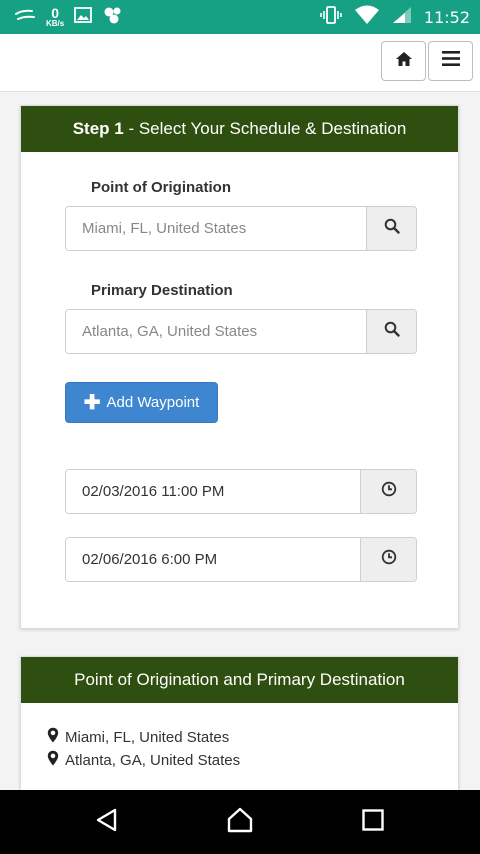  I want to click on back-icon, so click(107, 822).